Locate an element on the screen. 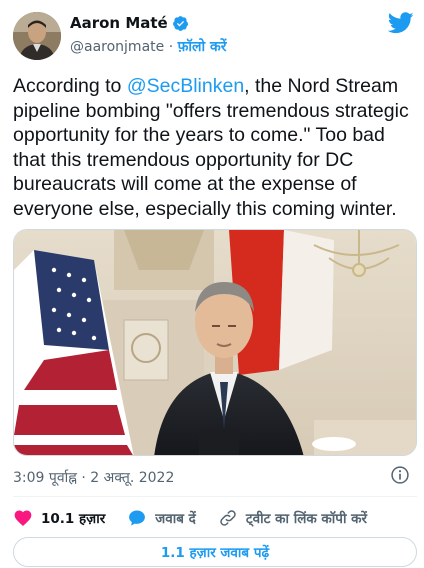 The width and height of the screenshot is (424, 568). copy-link-button: ट्वीट का लिंक कॉपी करें is located at coordinates (292, 518).